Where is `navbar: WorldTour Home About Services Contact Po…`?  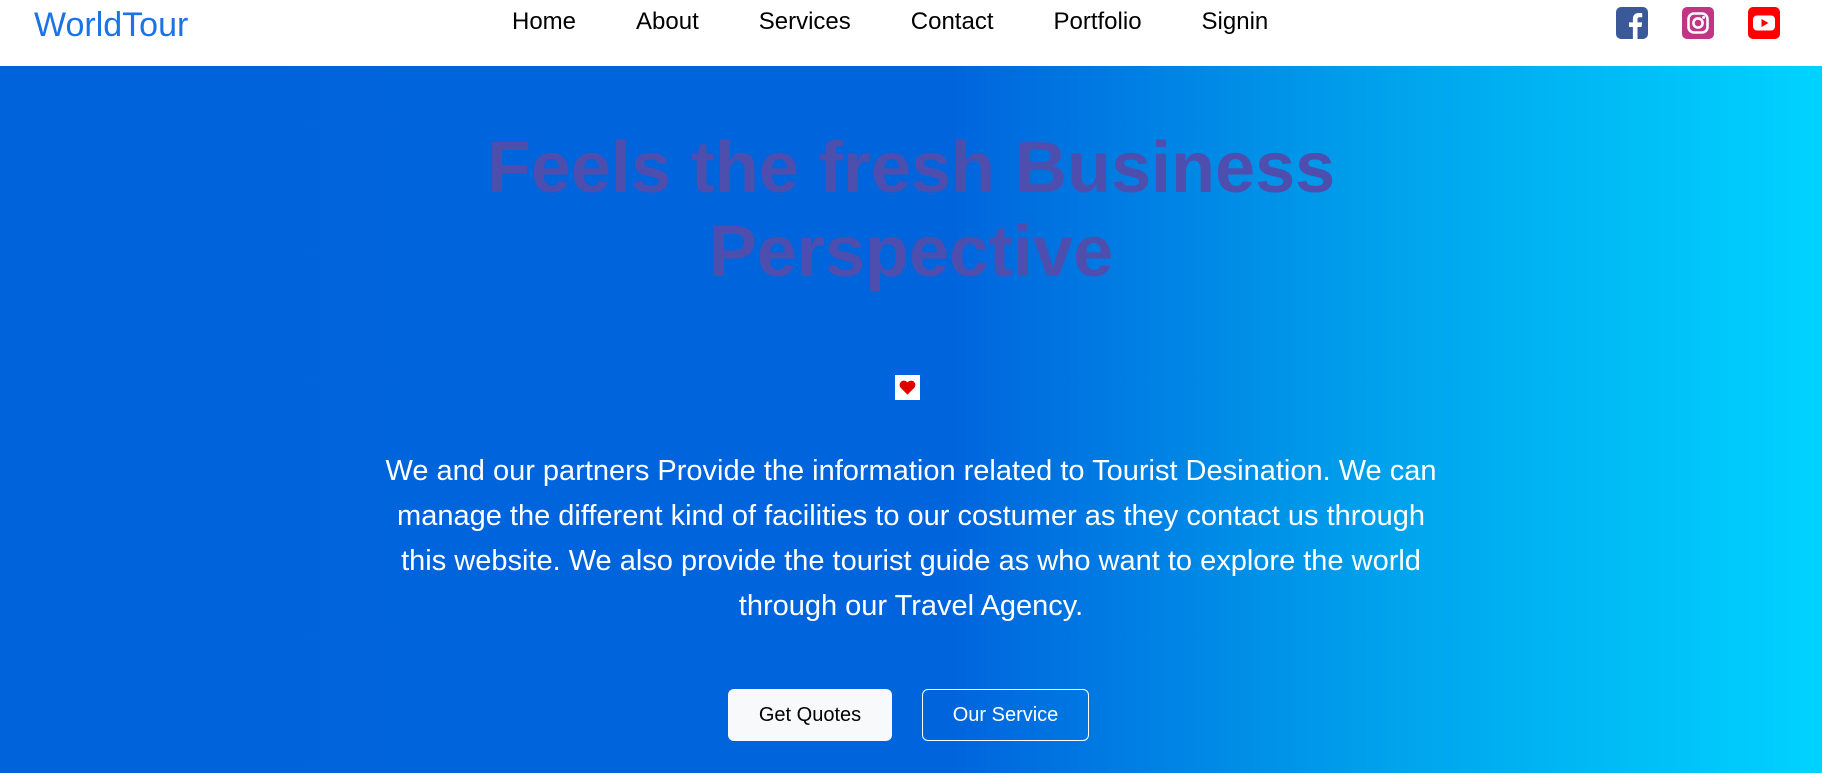 navbar: WorldTour Home About Services Contact Po… is located at coordinates (911, 33).